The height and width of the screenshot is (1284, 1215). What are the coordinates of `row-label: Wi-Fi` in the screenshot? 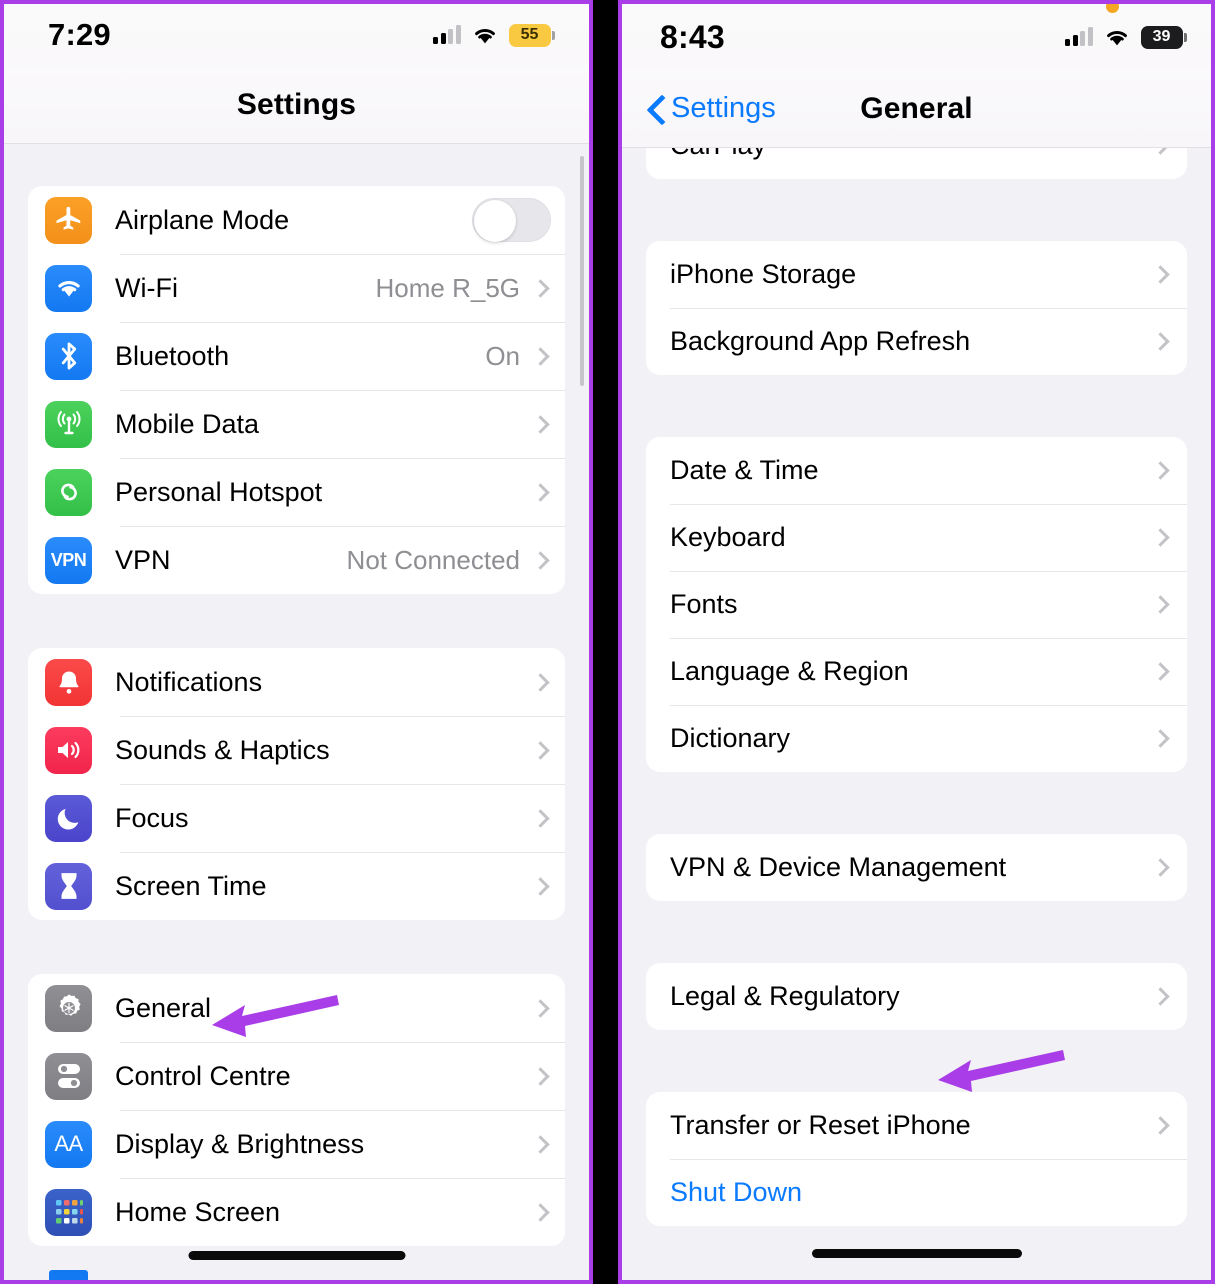 It's located at (146, 287).